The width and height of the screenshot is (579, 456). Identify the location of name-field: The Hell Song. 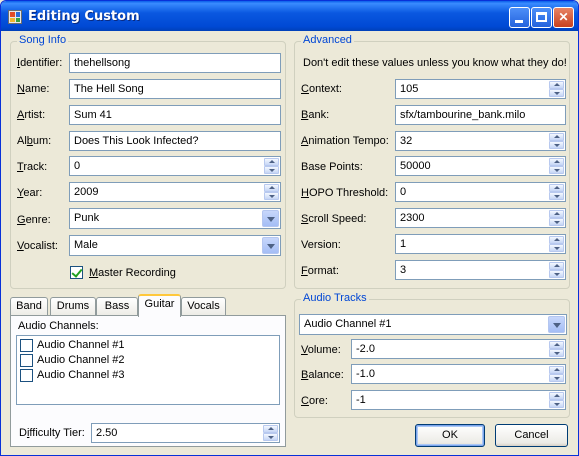
(175, 89).